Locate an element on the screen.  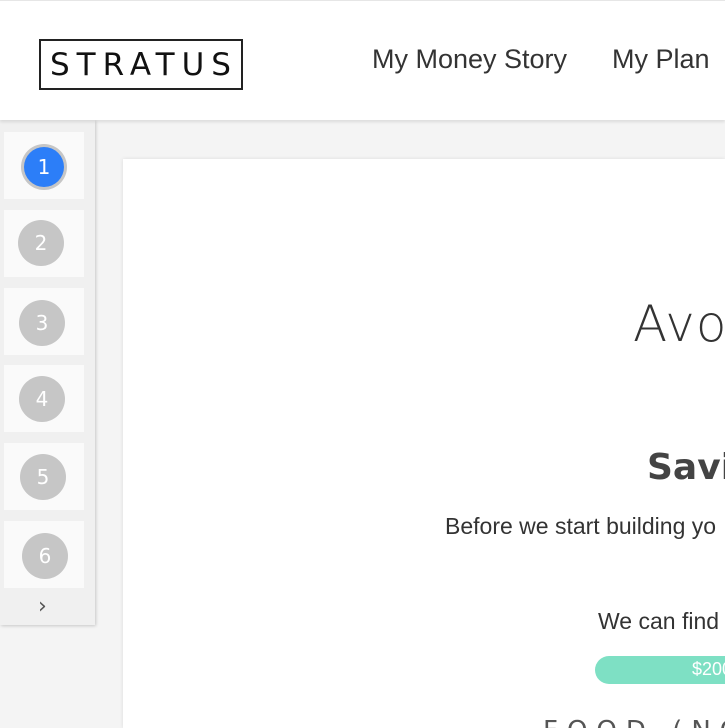
step-3-circle: 3 is located at coordinates (42, 323).